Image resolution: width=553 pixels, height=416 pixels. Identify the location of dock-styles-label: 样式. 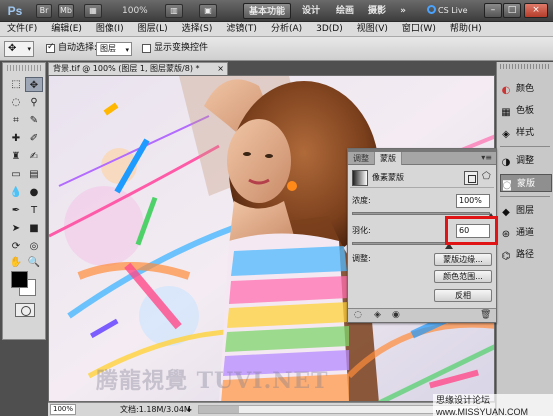
(525, 133).